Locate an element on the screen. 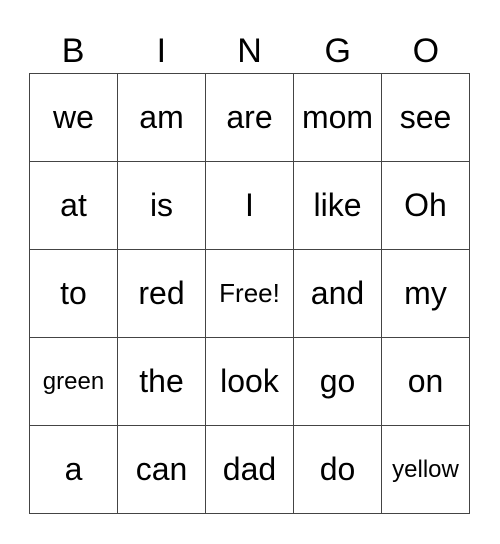 This screenshot has height=544, width=500. bingo-header: B I N G O is located at coordinates (249, 51).